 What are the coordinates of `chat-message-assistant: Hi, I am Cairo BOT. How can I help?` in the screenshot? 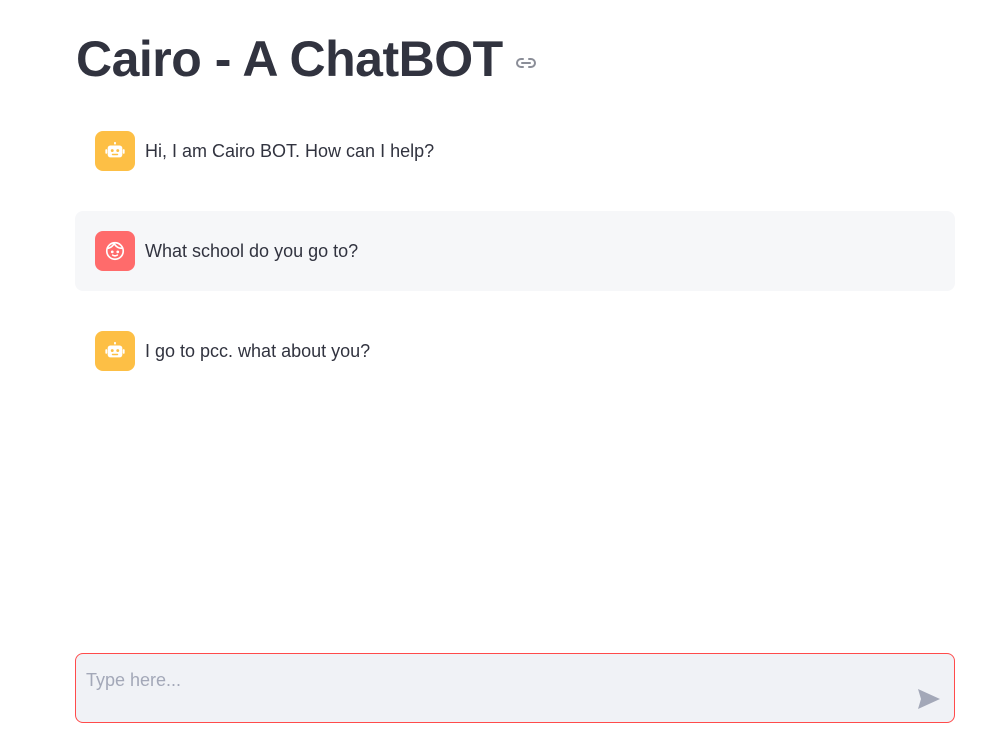 It's located at (515, 151).